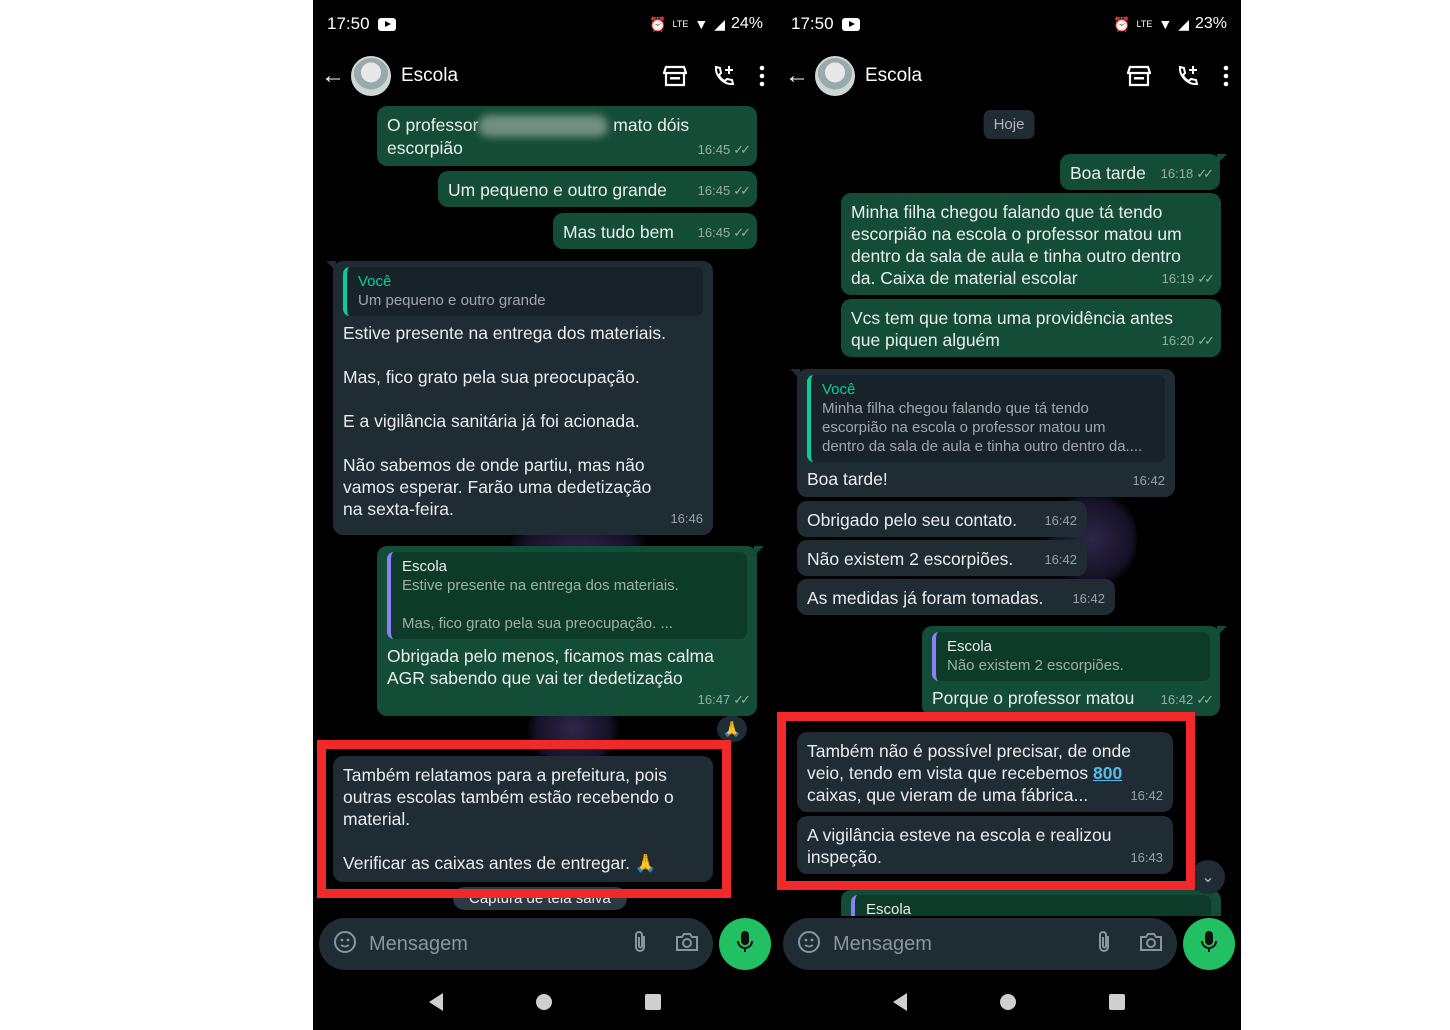 This screenshot has width=1450, height=1030. I want to click on battery-level: 23%, so click(1210, 23).